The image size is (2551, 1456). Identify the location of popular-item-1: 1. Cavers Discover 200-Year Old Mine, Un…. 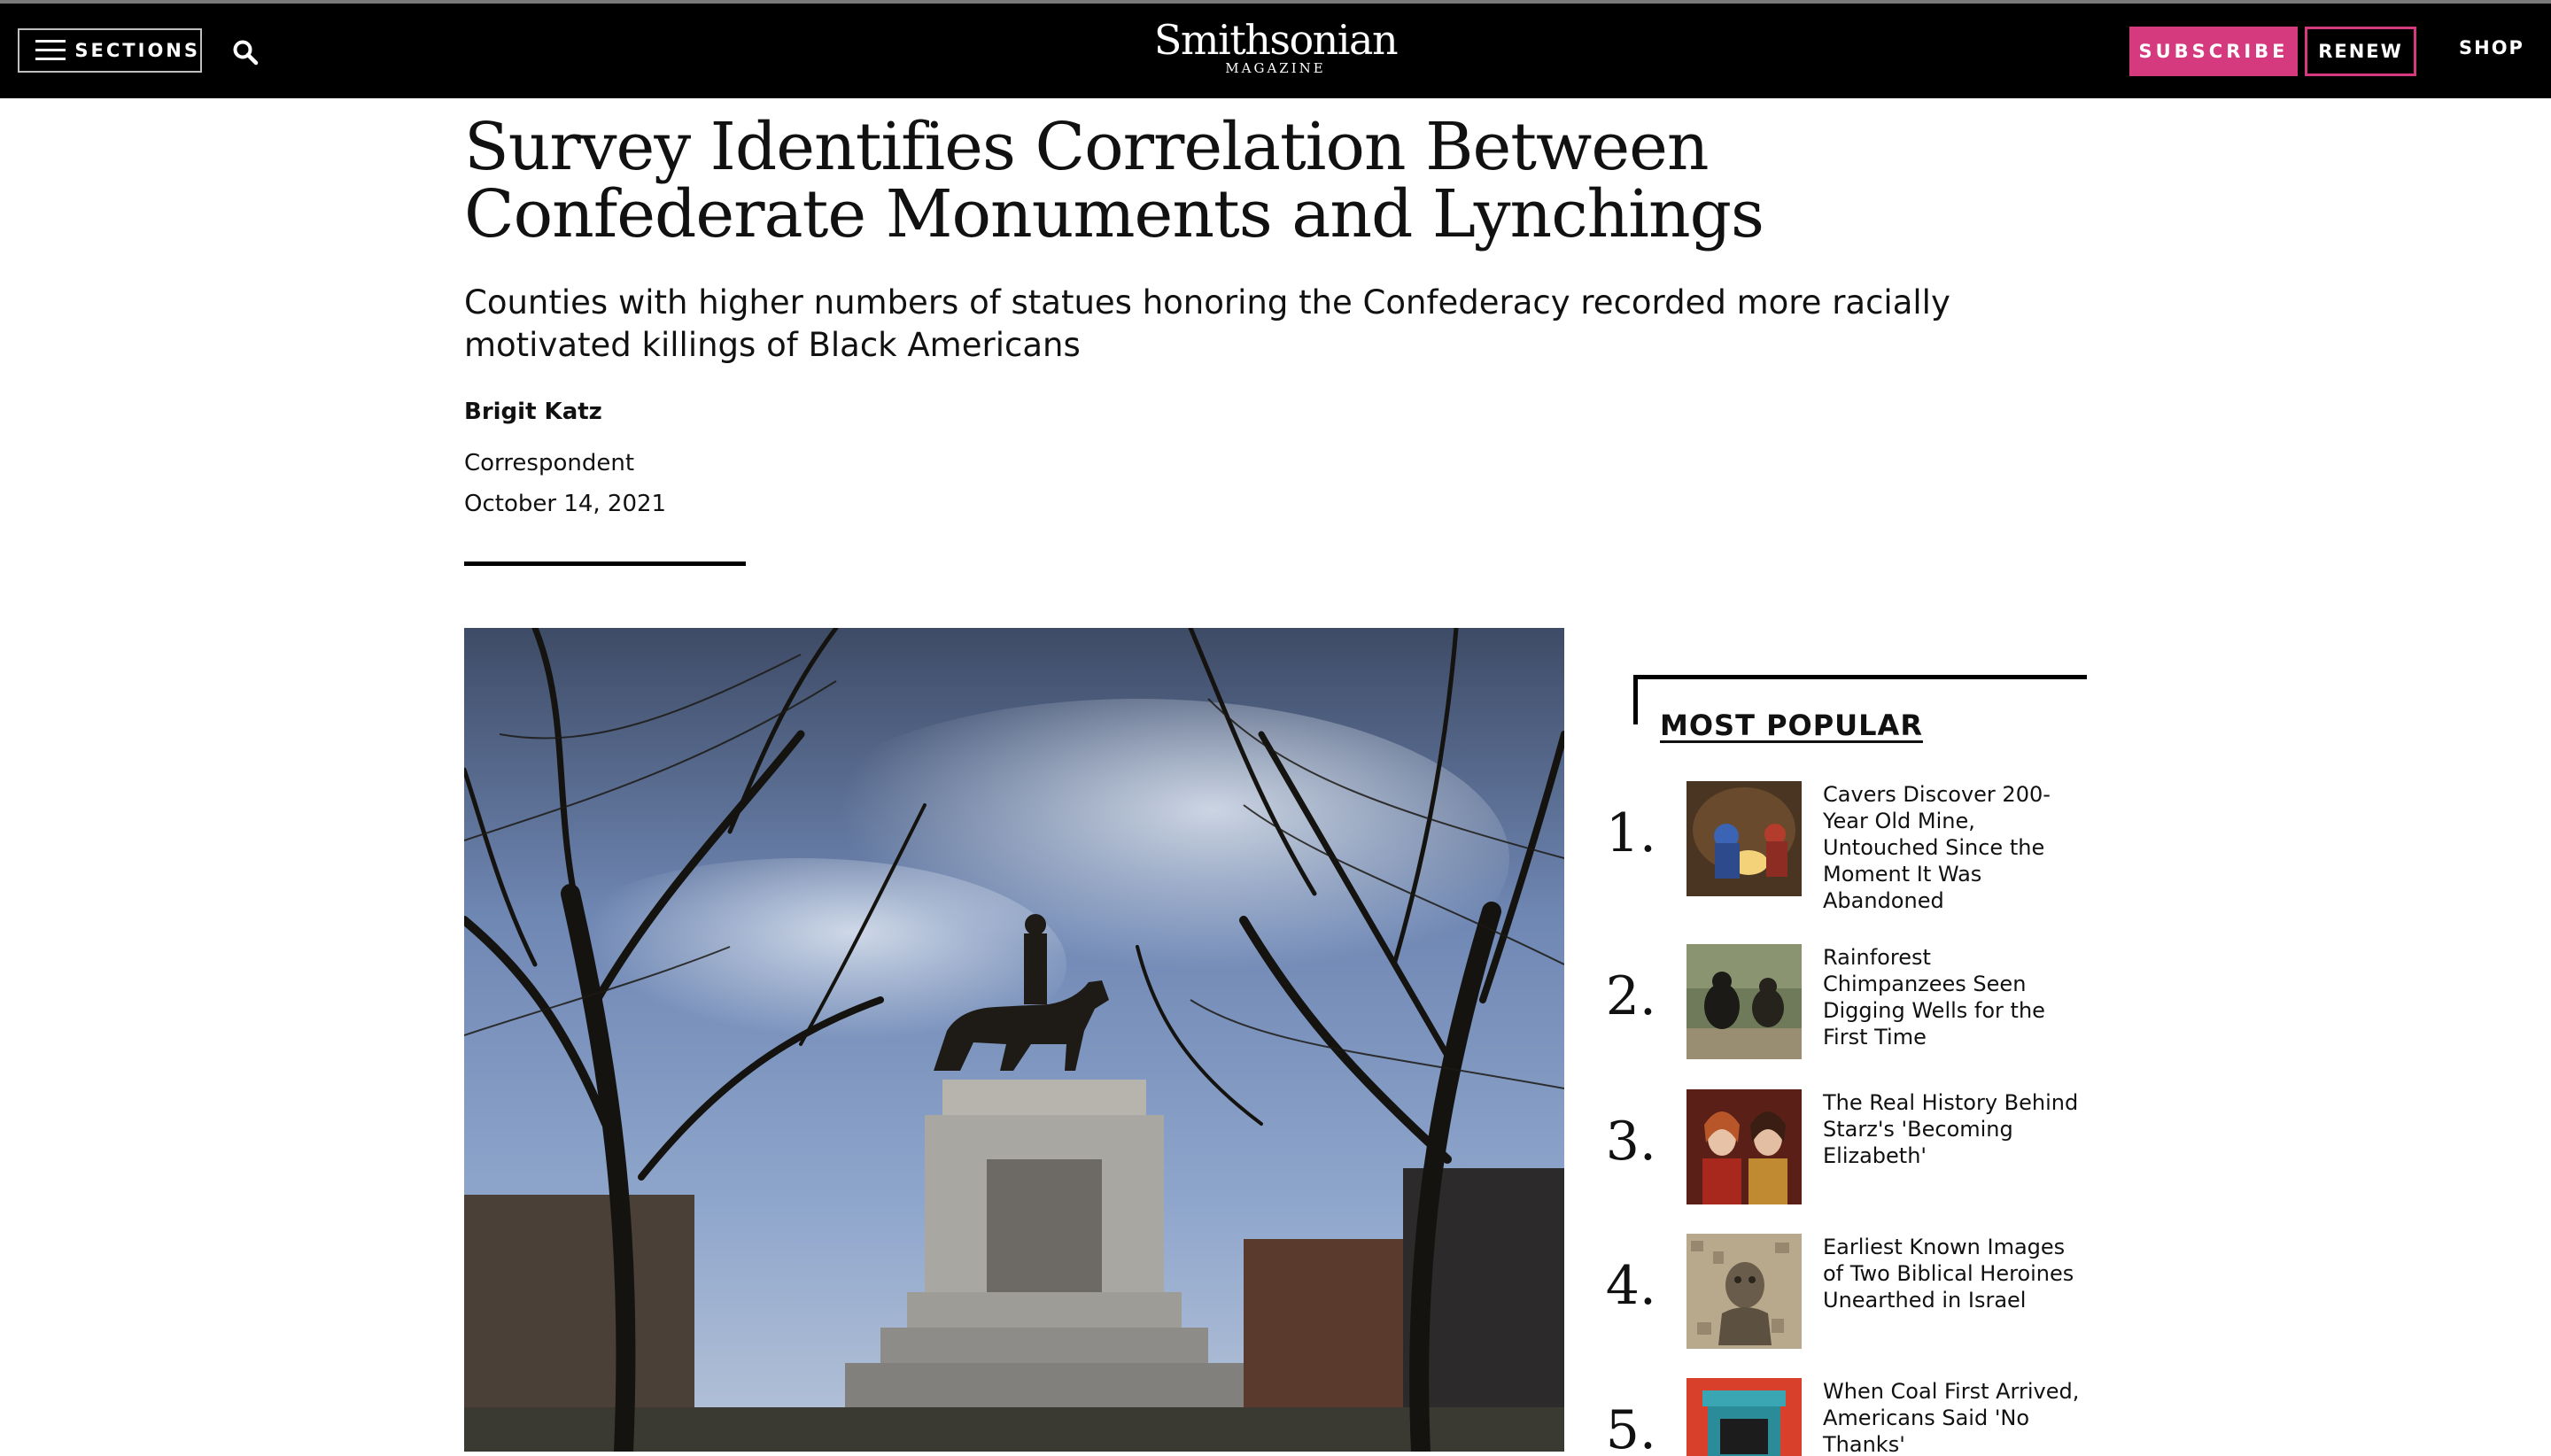
(1845, 847).